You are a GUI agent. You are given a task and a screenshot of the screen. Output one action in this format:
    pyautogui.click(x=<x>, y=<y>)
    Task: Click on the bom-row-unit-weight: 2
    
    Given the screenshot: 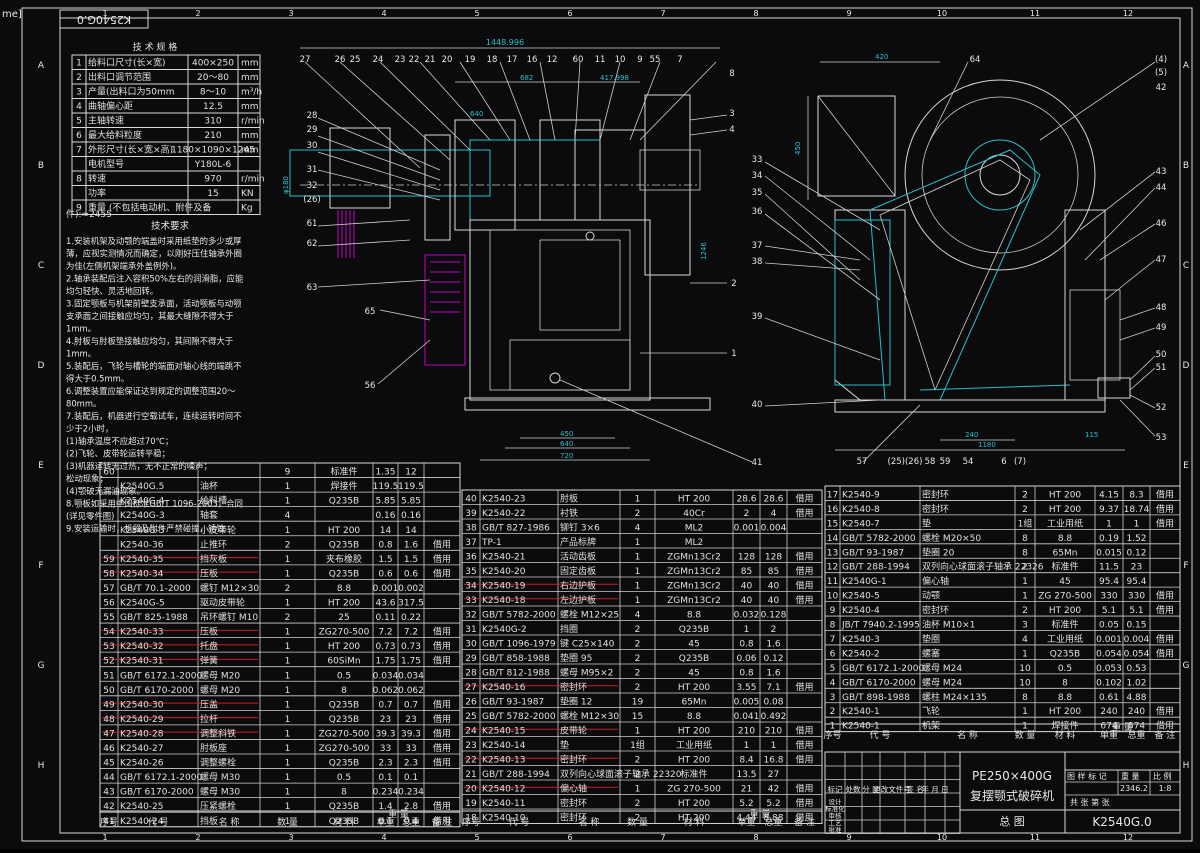 What is the action you would take?
    pyautogui.click(x=747, y=514)
    